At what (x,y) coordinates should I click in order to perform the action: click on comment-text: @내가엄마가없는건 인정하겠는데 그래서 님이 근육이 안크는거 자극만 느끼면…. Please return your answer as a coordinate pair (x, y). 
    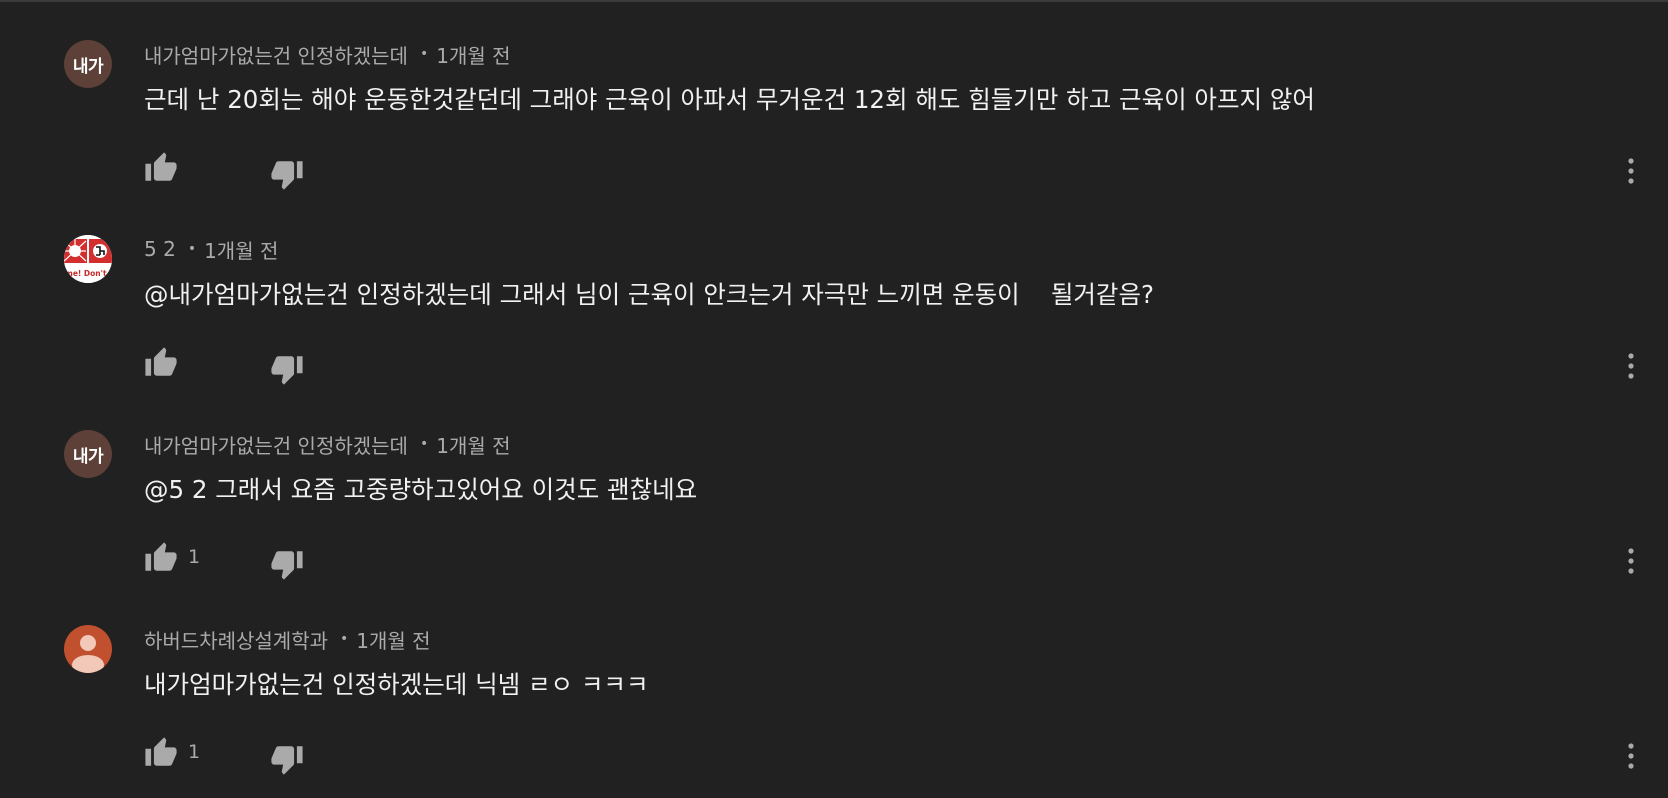
    Looking at the image, I should click on (649, 294).